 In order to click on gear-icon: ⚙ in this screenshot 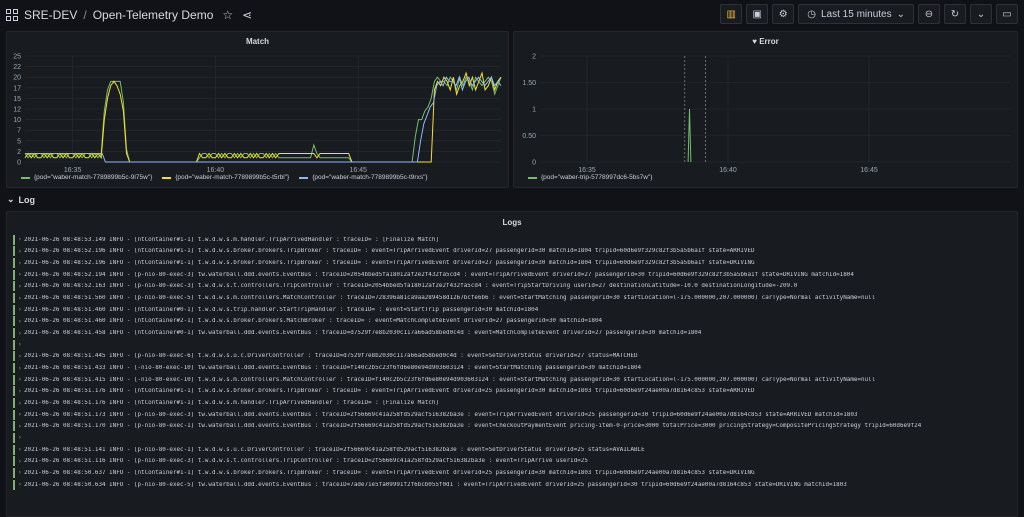, I will do `click(783, 14)`.